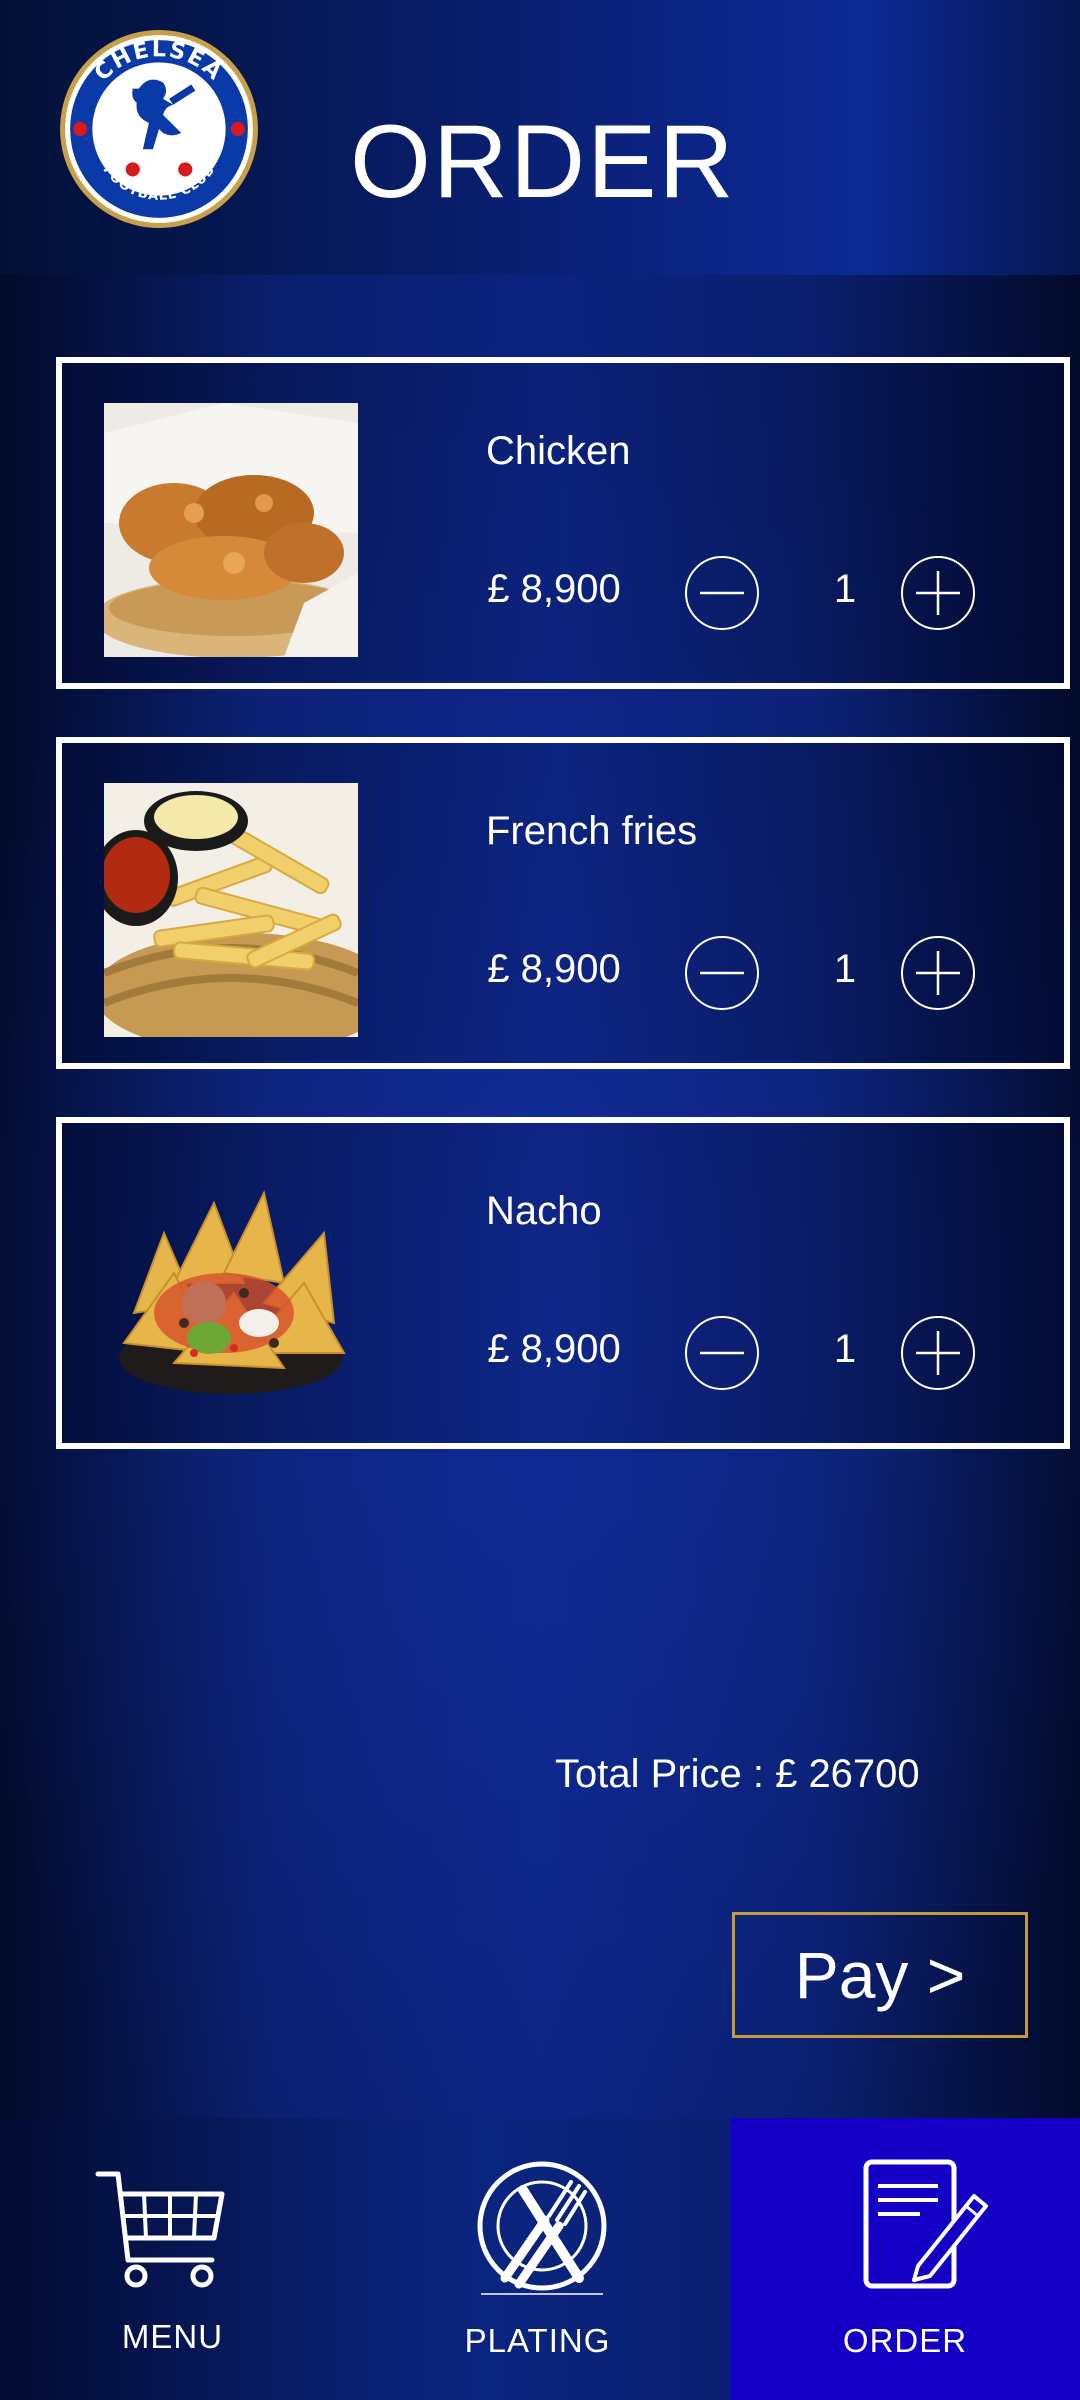 Image resolution: width=1080 pixels, height=2400 pixels. Describe the element at coordinates (563, 523) in the screenshot. I see `order-item-card: Chicken £ 8,900 1` at that location.